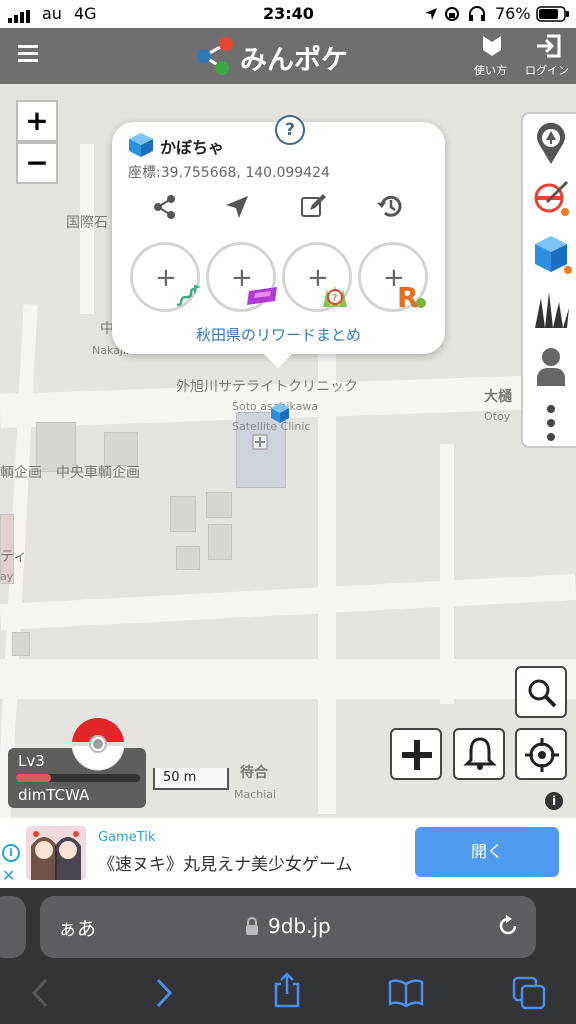  What do you see at coordinates (14, 557) in the screenshot?
I see `map-label: ティ` at bounding box center [14, 557].